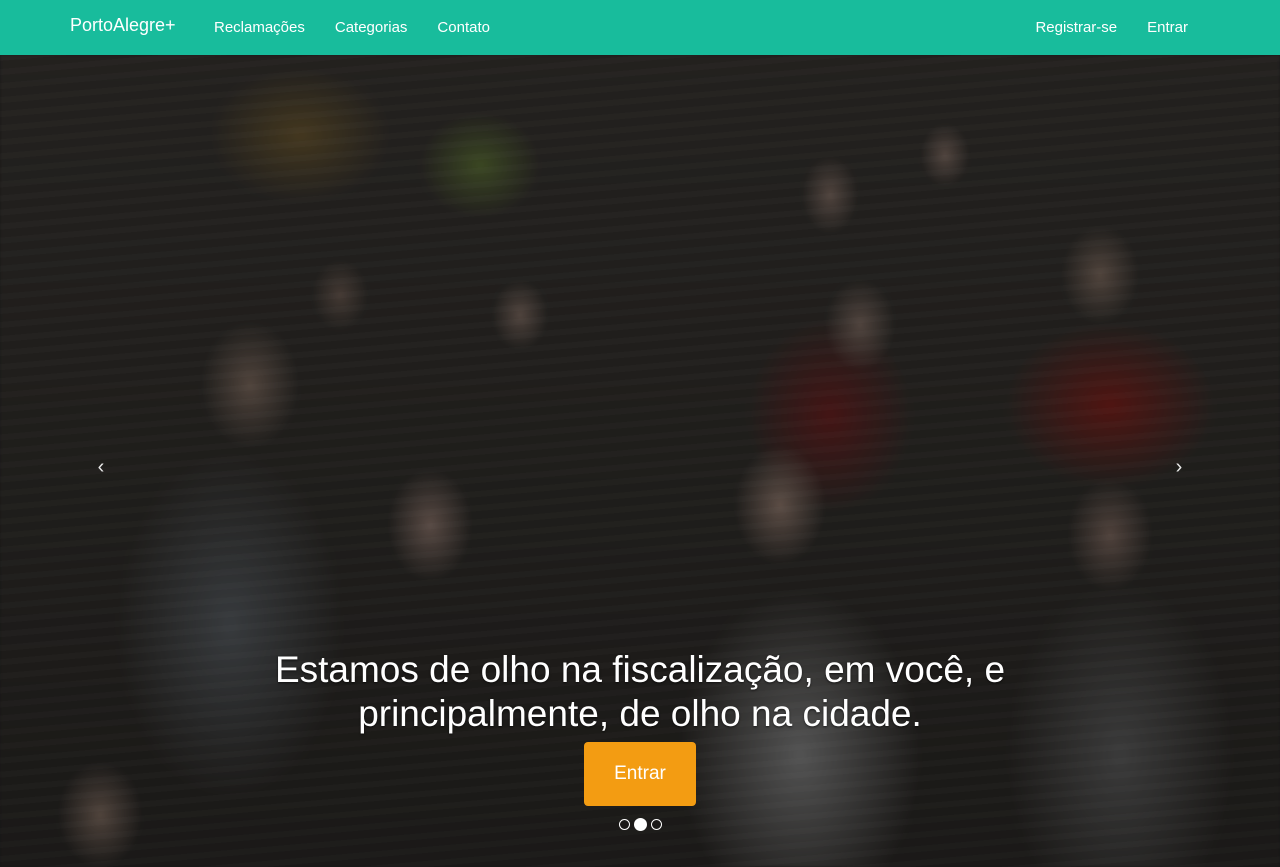 The width and height of the screenshot is (1280, 867). Describe the element at coordinates (259, 27) in the screenshot. I see `nav-link-reclamacoes: Reclamações` at that location.